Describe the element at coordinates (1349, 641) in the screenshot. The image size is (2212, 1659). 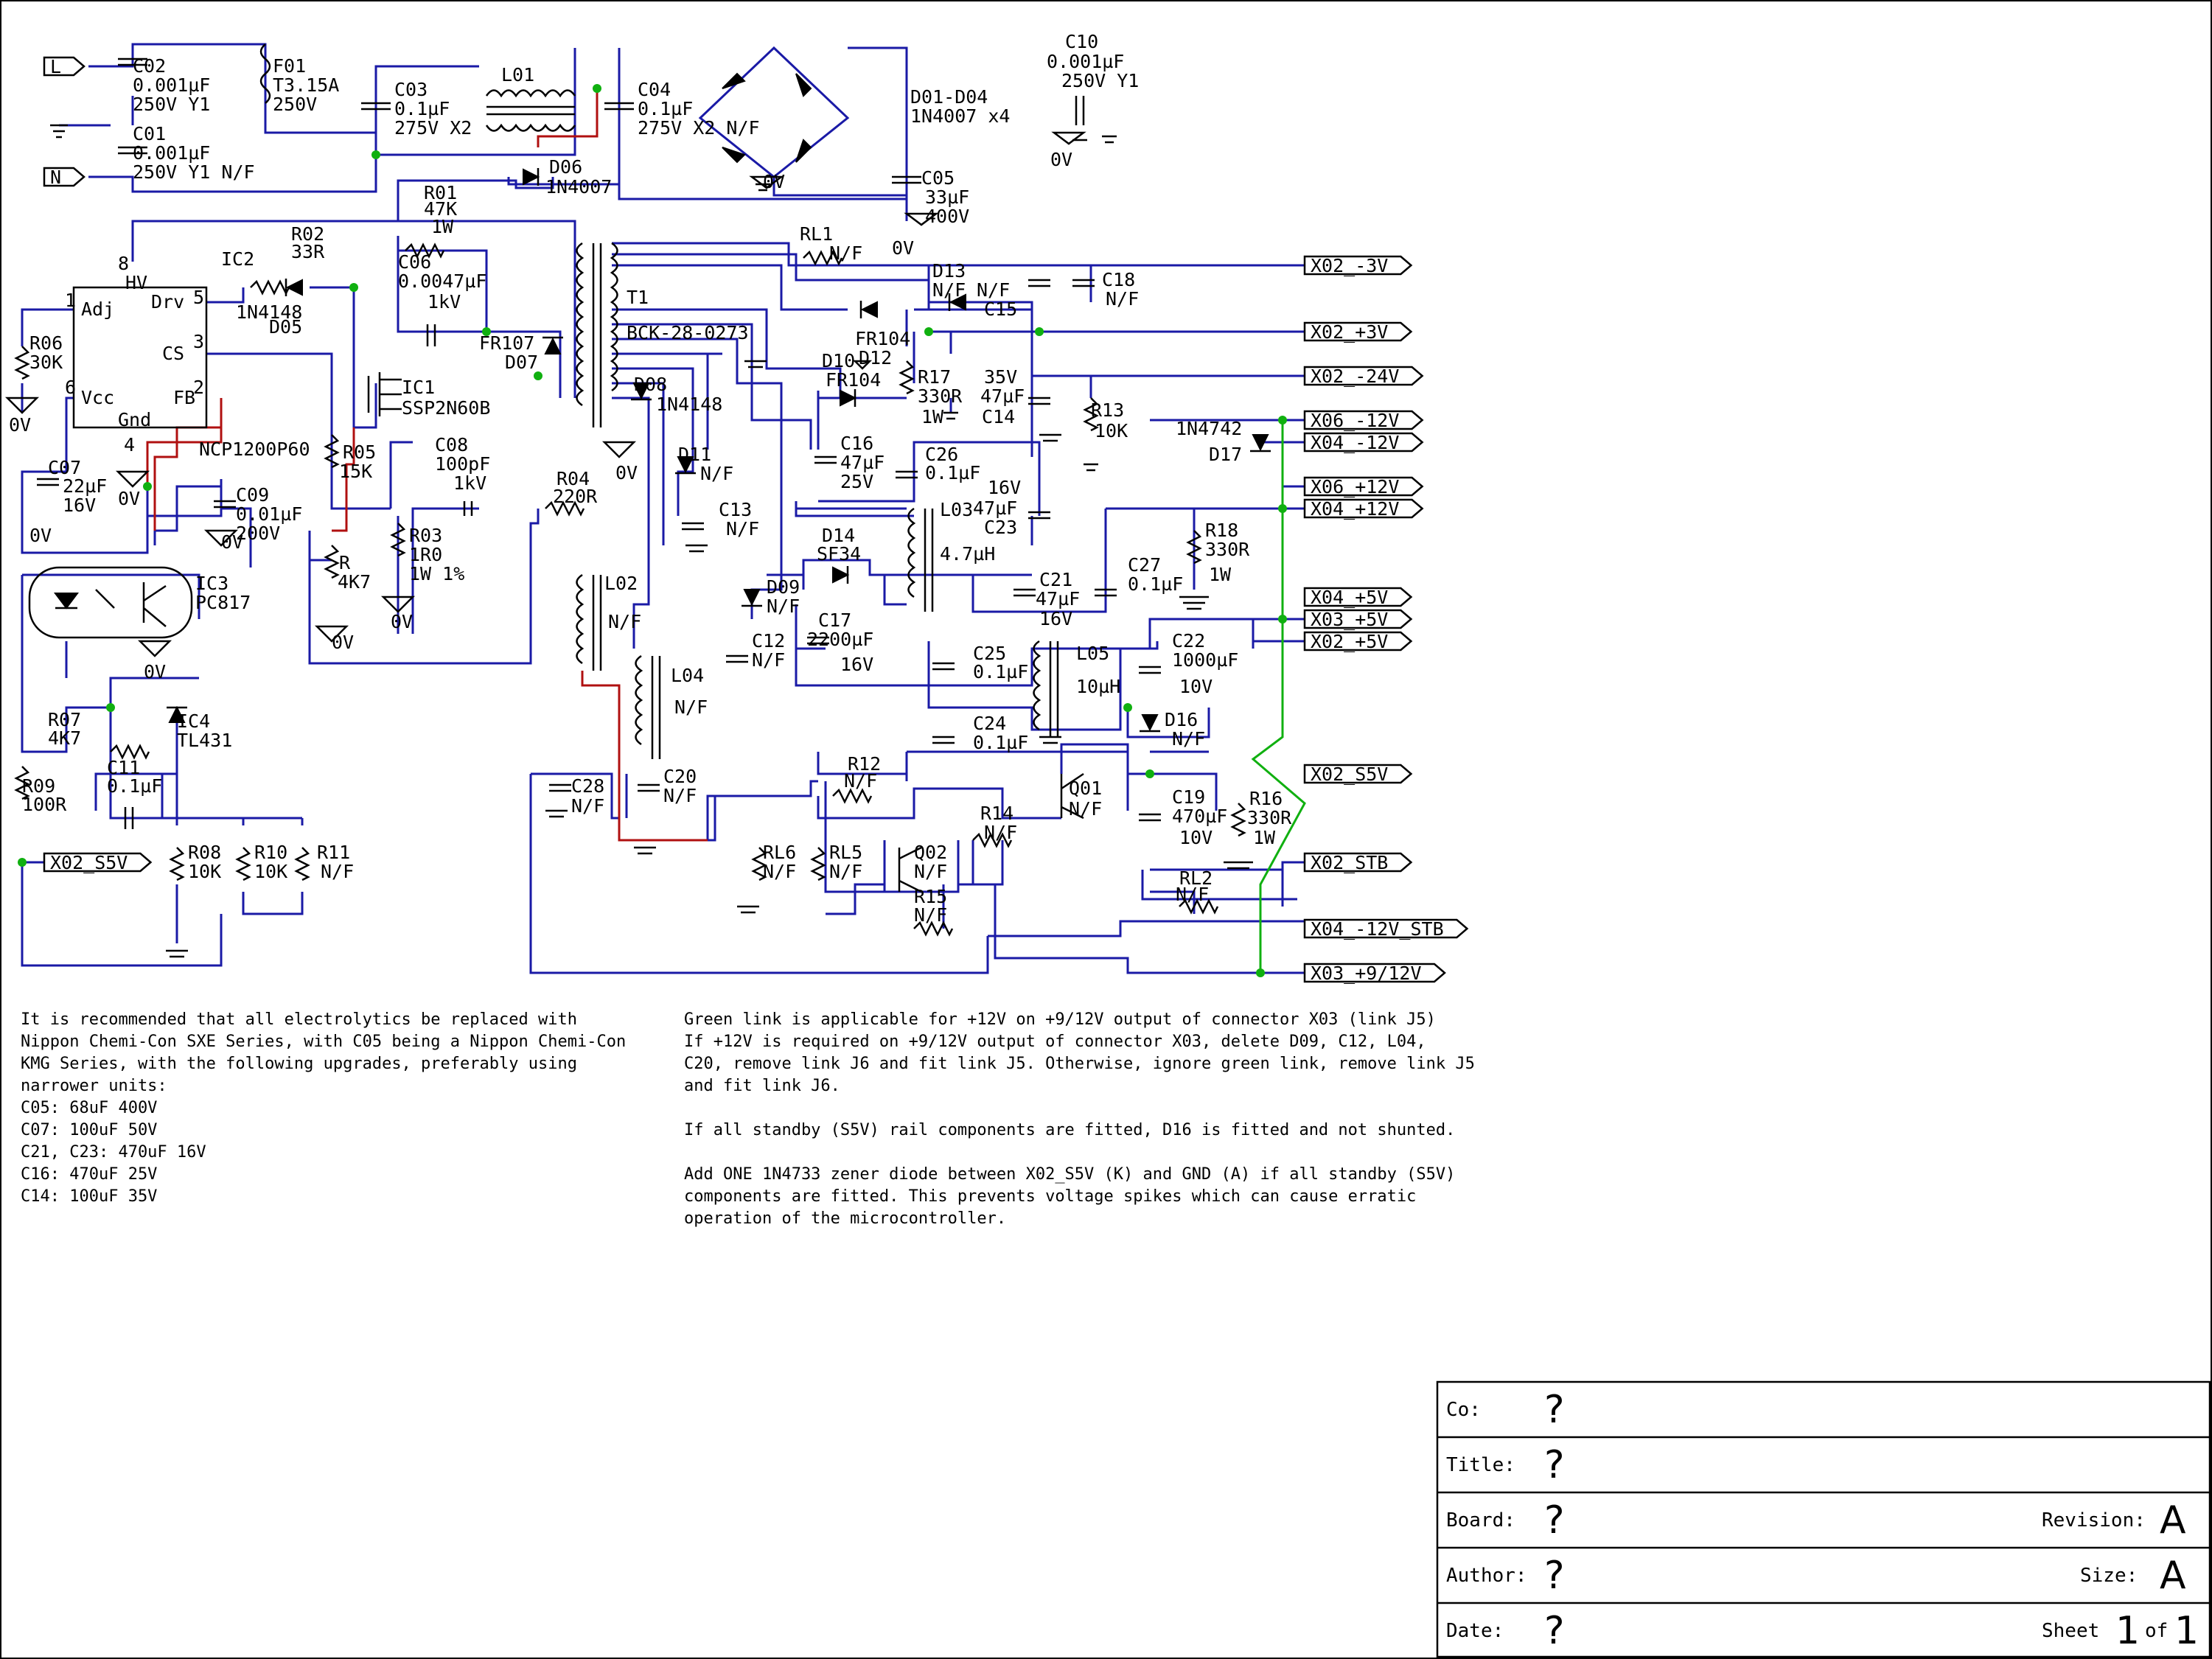
I see `net-label-text: X02_+5V` at that location.